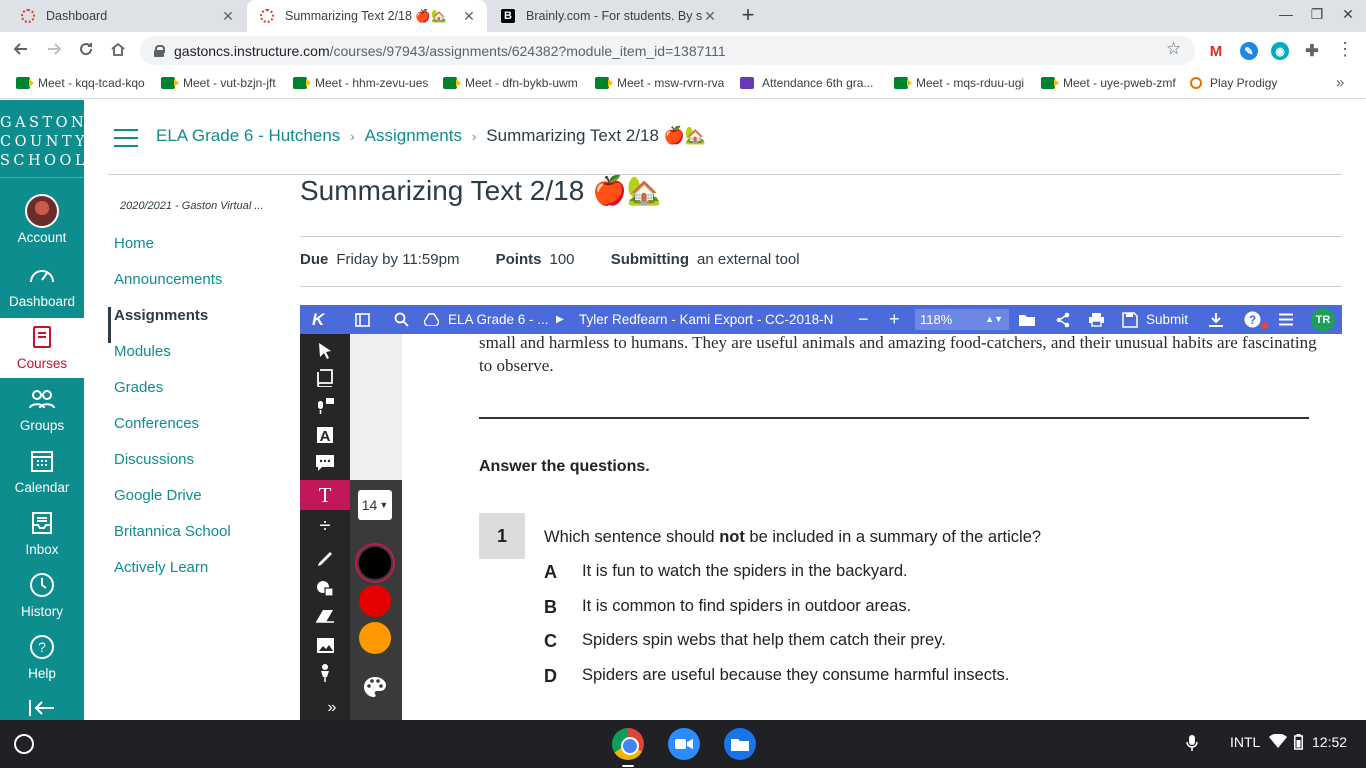 The image size is (1366, 768). Describe the element at coordinates (42, 223) in the screenshot. I see `global-nav-account: Account` at that location.